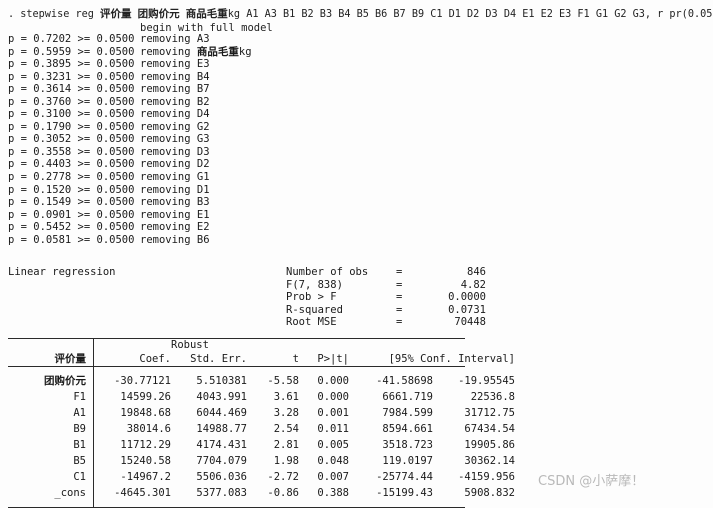 The image size is (713, 508). I want to click on removal-action-text: removing G3, so click(175, 139).